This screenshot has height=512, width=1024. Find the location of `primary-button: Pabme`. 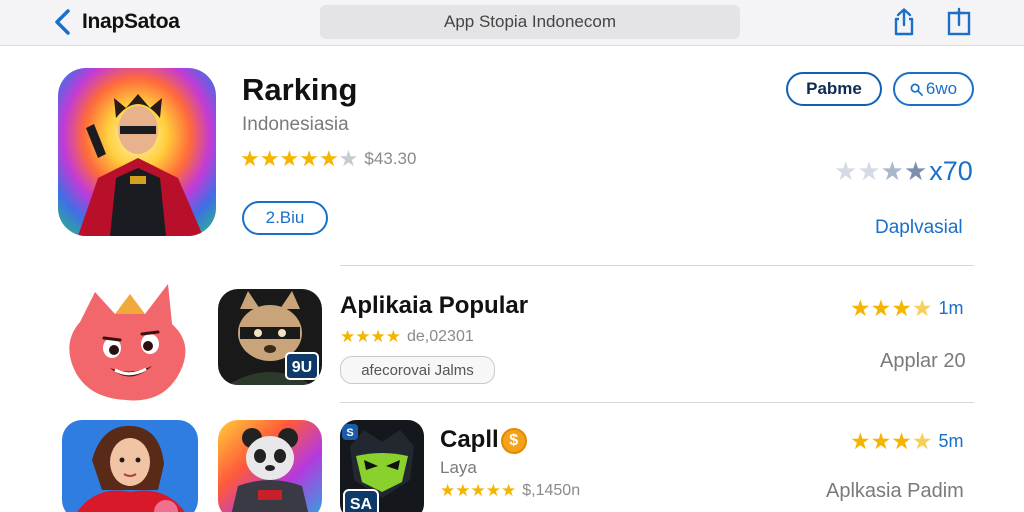

primary-button: Pabme is located at coordinates (834, 89).